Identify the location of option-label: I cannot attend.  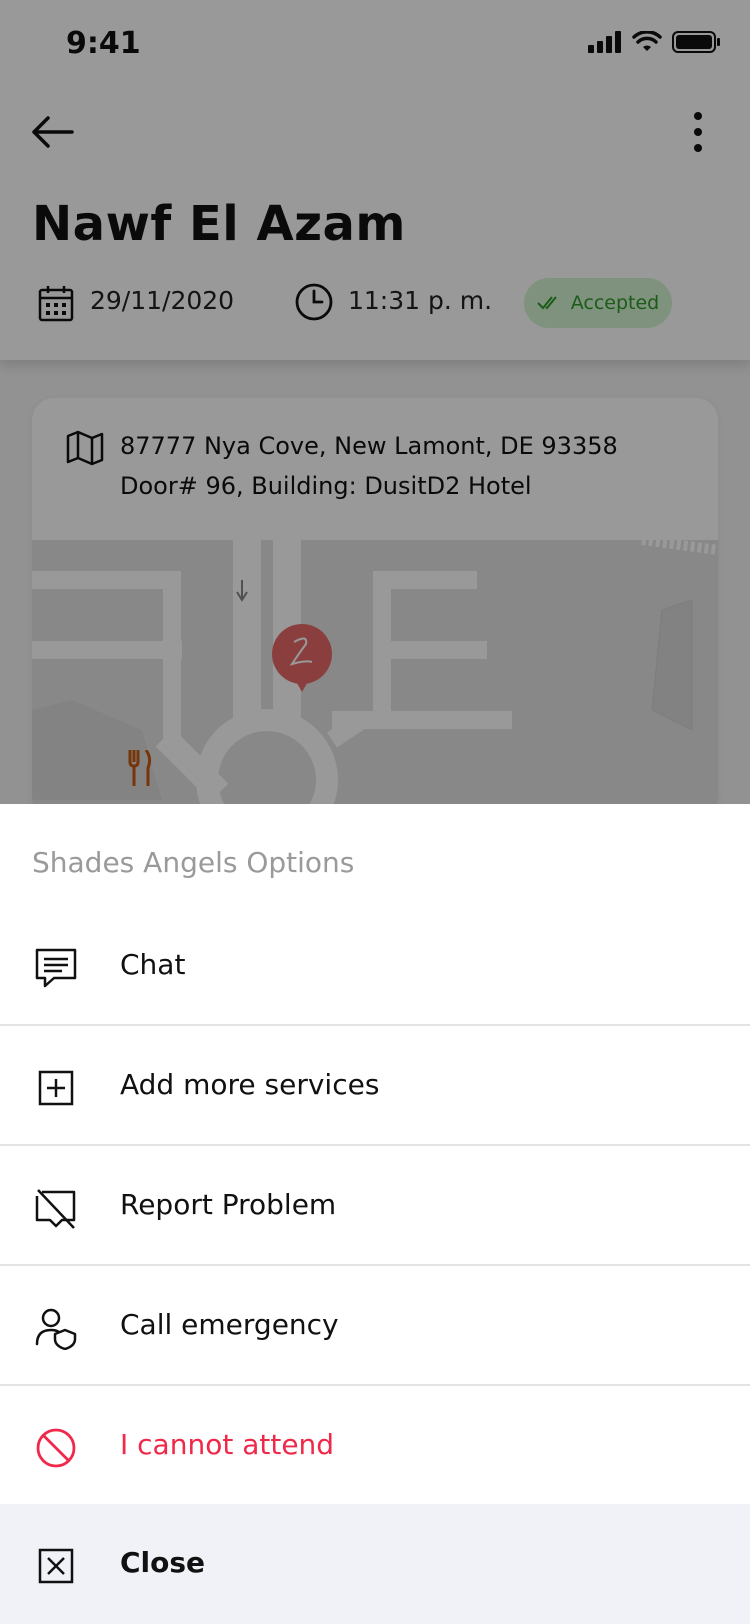
(227, 1444).